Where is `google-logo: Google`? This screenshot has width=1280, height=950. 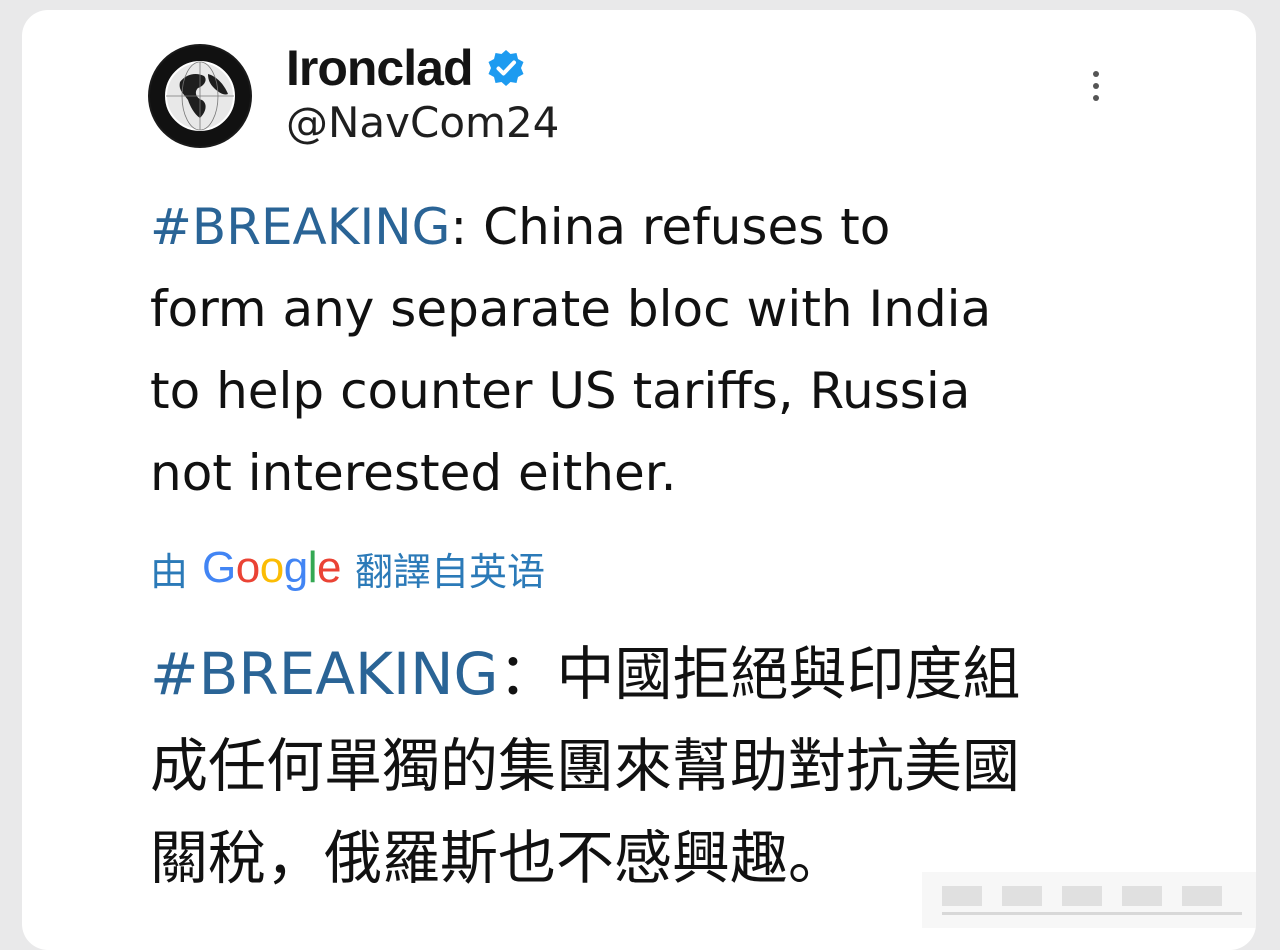
google-logo: Google is located at coordinates (271, 567).